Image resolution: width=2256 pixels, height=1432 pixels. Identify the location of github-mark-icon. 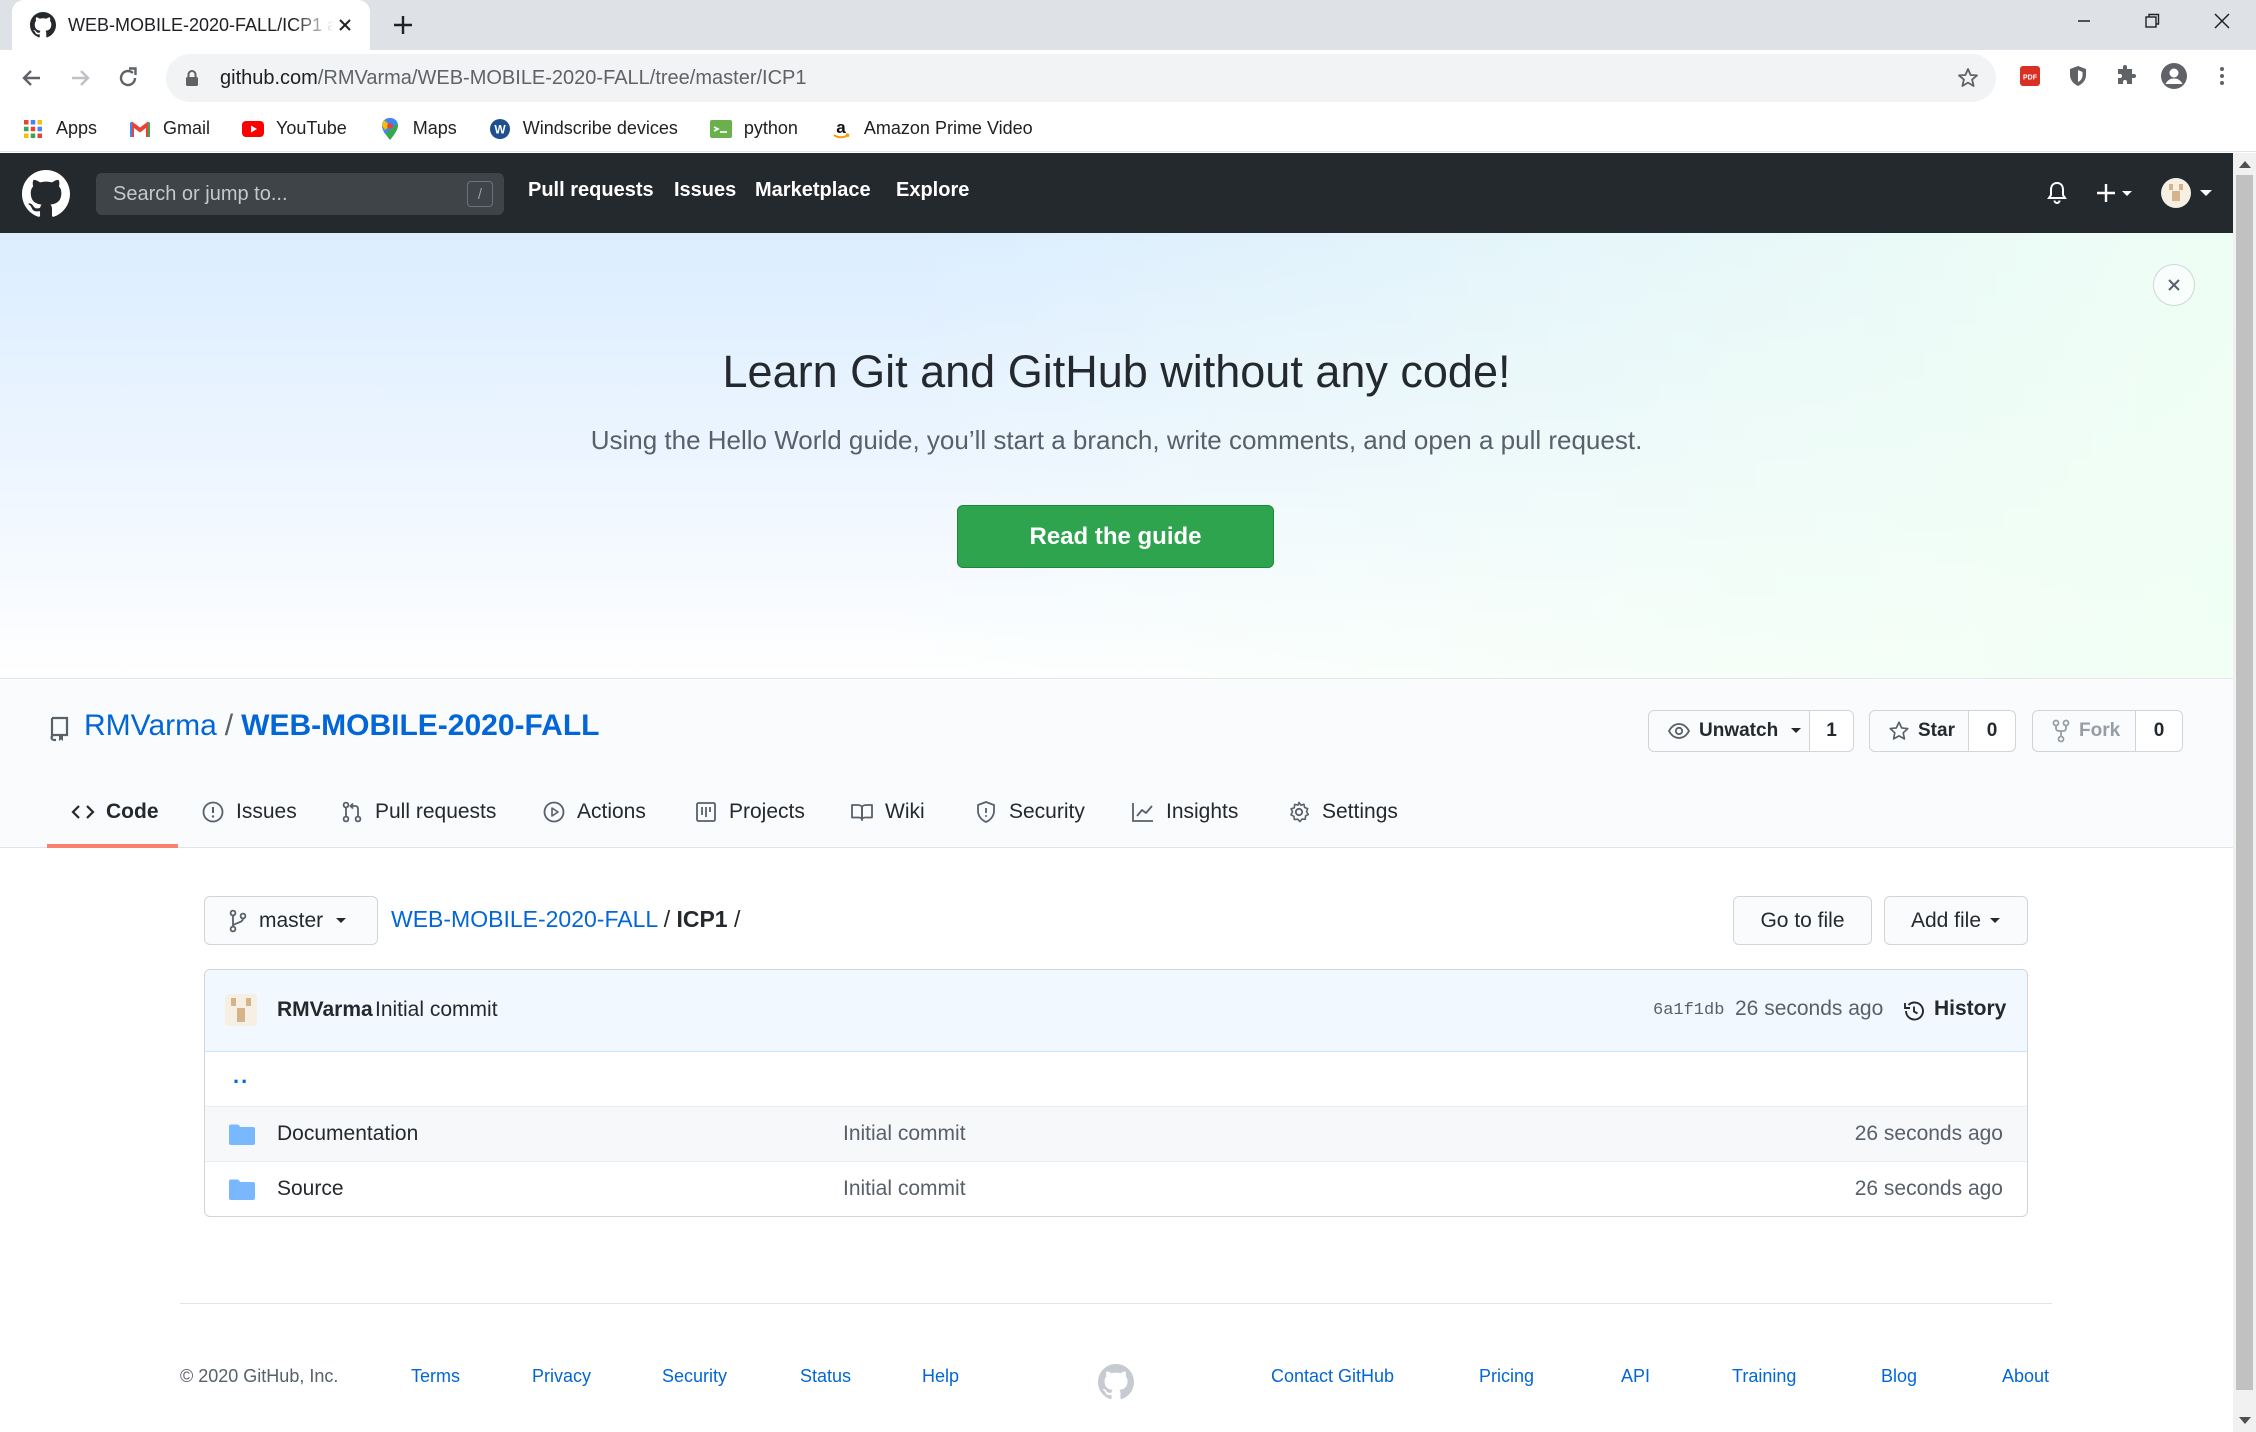
(1116, 1382).